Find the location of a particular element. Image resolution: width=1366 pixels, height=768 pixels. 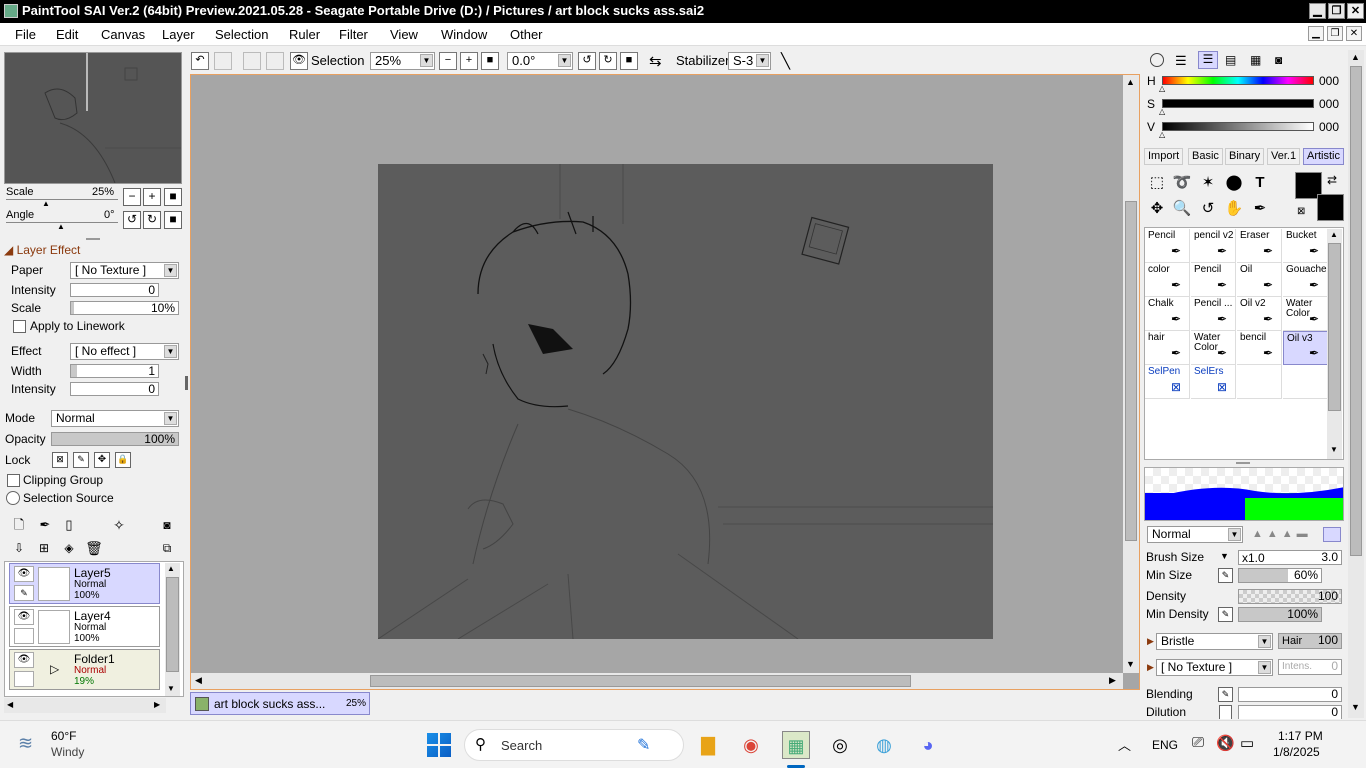

new-linework-layer-icon: ✒ is located at coordinates (45, 525).